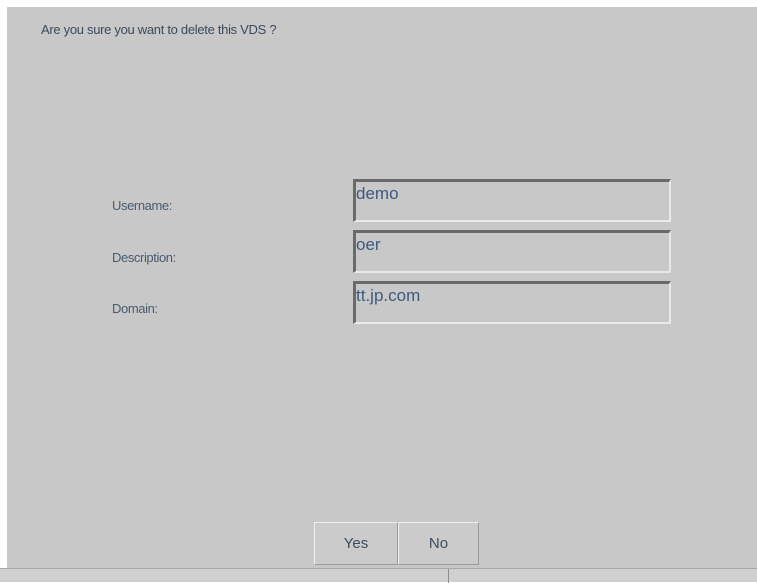 This screenshot has height=583, width=757. What do you see at coordinates (512, 251) in the screenshot?
I see `description-field: oer` at bounding box center [512, 251].